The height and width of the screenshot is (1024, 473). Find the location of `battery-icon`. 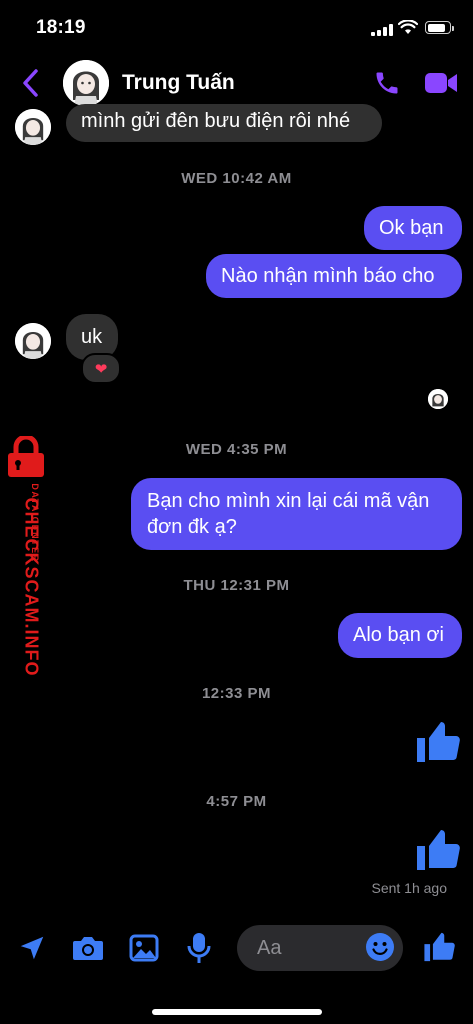

battery-icon is located at coordinates (439, 27).